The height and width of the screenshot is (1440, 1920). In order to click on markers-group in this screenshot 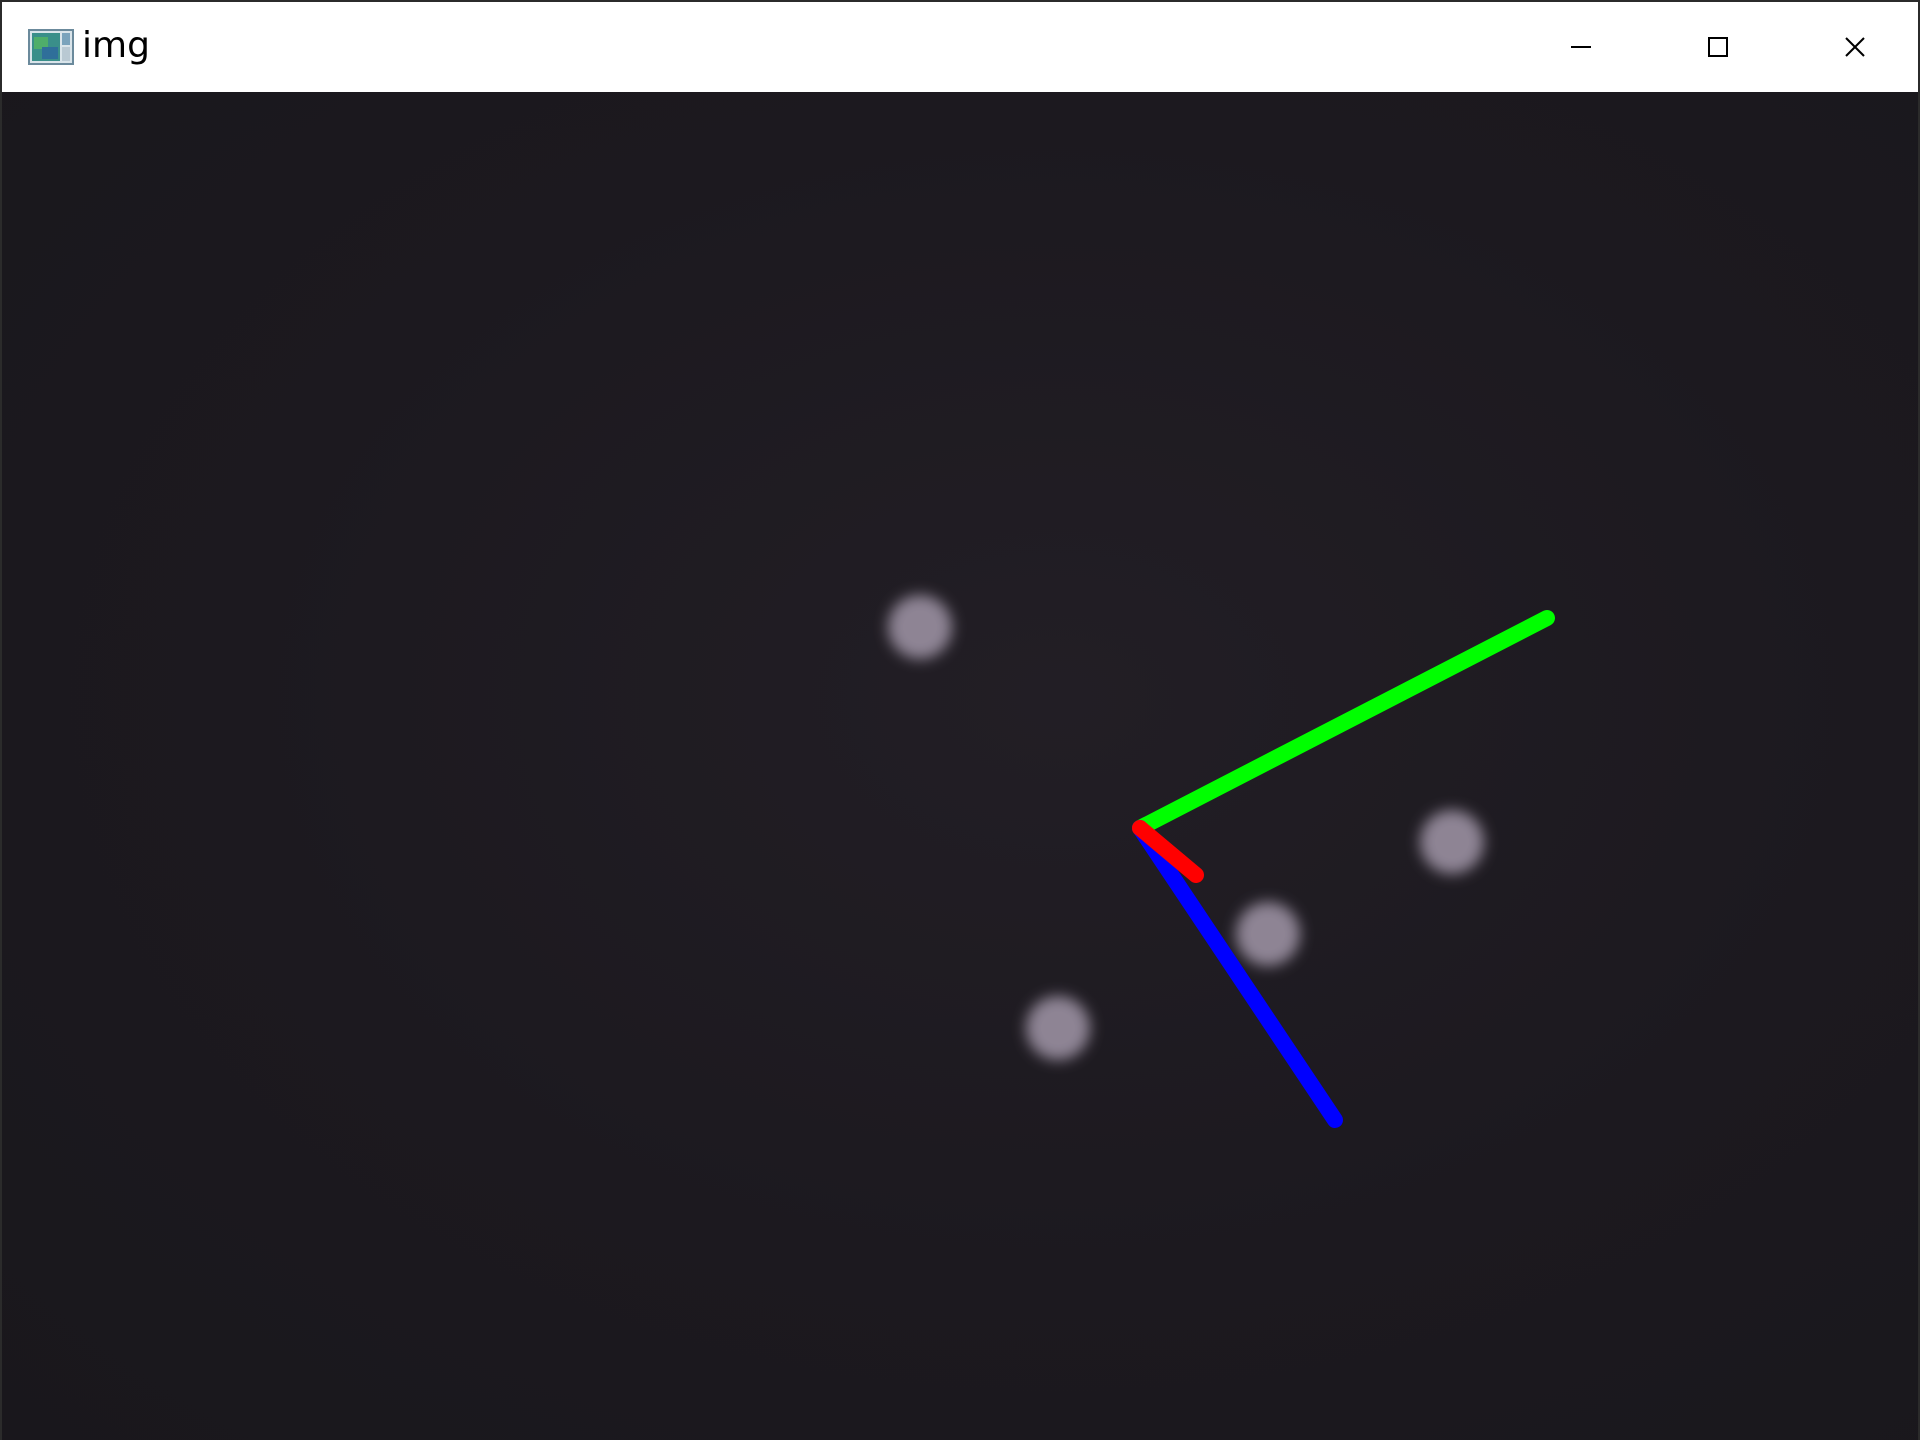, I will do `click(1186, 827)`.